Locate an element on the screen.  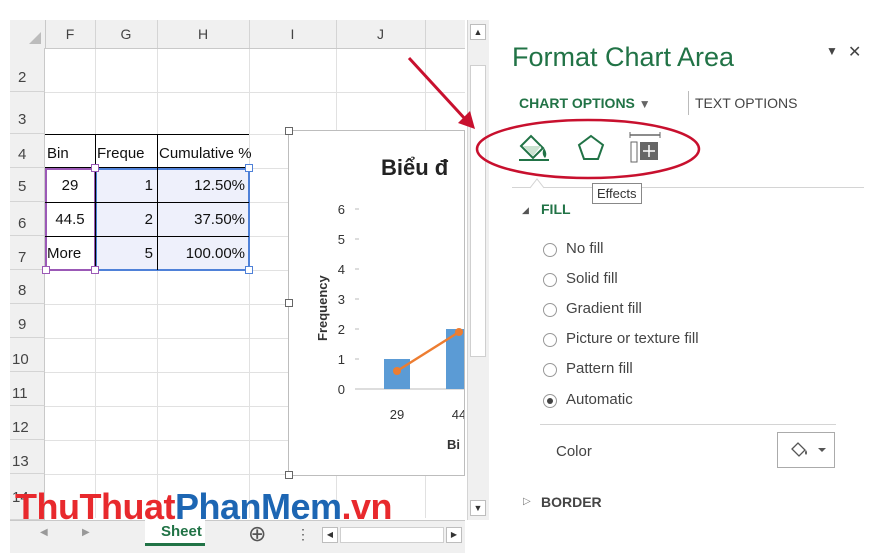
scroll-down-button: ▼ is located at coordinates (478, 508).